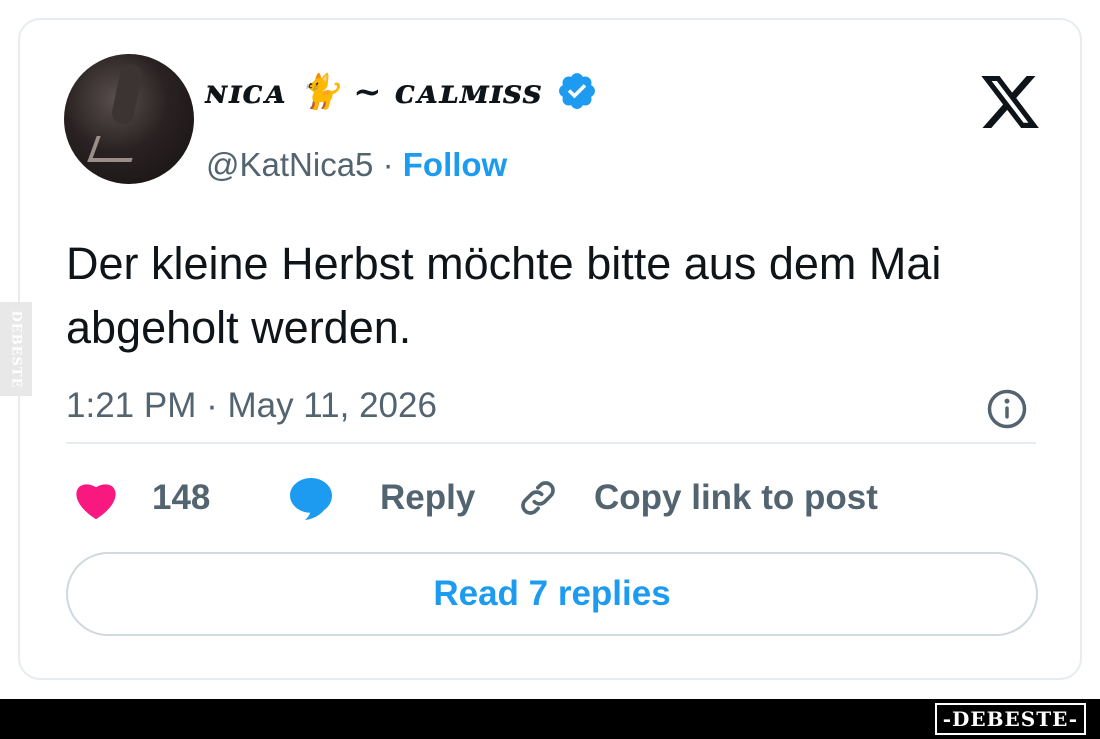 The width and height of the screenshot is (1100, 739). What do you see at coordinates (550, 719) in the screenshot?
I see `bottom-bar: -DEBESTE-` at bounding box center [550, 719].